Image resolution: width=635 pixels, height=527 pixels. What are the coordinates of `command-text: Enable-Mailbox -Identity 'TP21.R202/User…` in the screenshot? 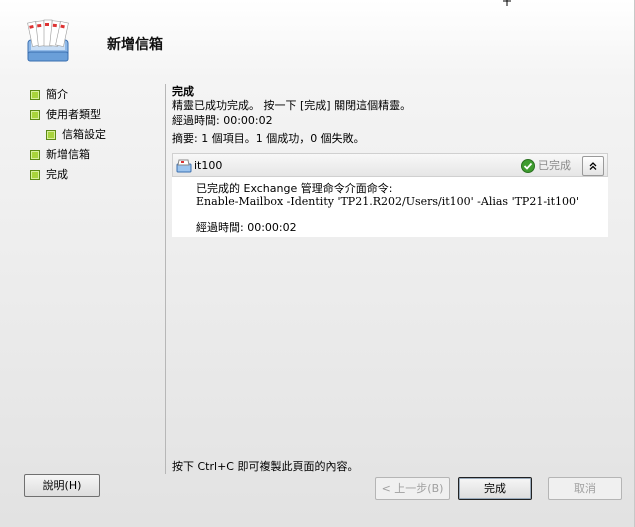 It's located at (388, 201).